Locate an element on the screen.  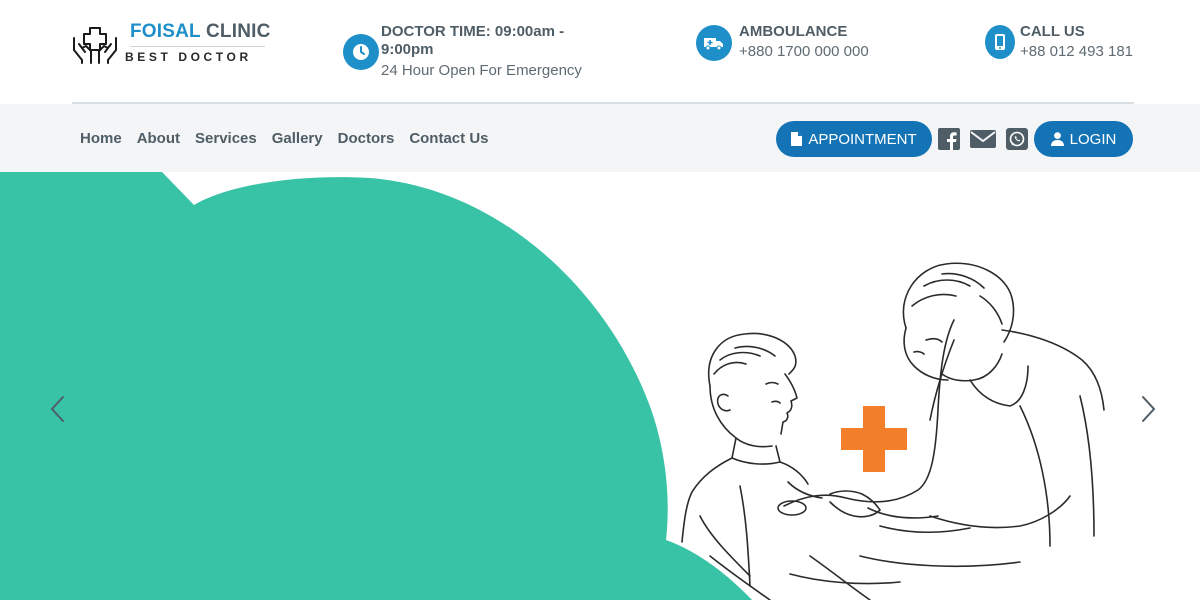
ambulance-title: AMBOULANCE is located at coordinates (793, 31).